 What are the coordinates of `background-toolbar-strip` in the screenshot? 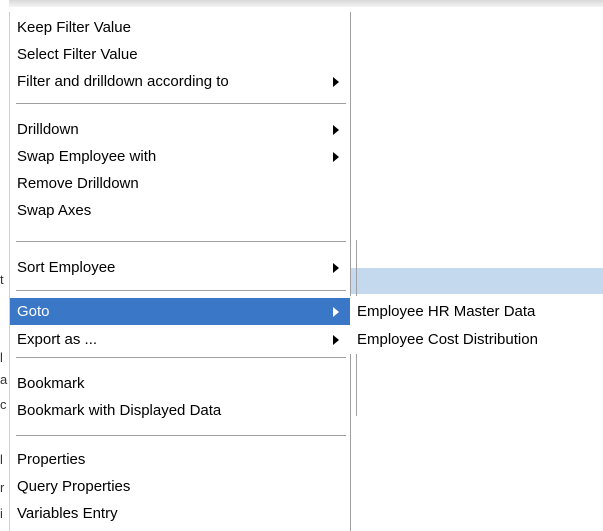 It's located at (301, 3).